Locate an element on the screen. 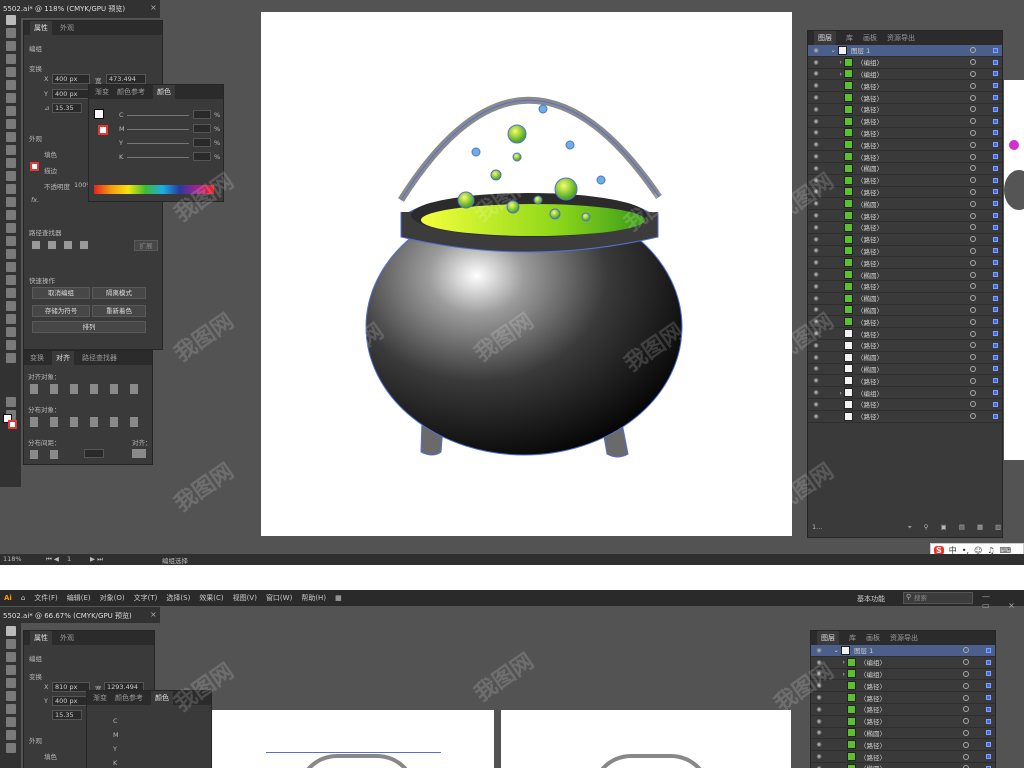 The height and width of the screenshot is (768, 1024). angle-field: 15.35 is located at coordinates (67, 715).